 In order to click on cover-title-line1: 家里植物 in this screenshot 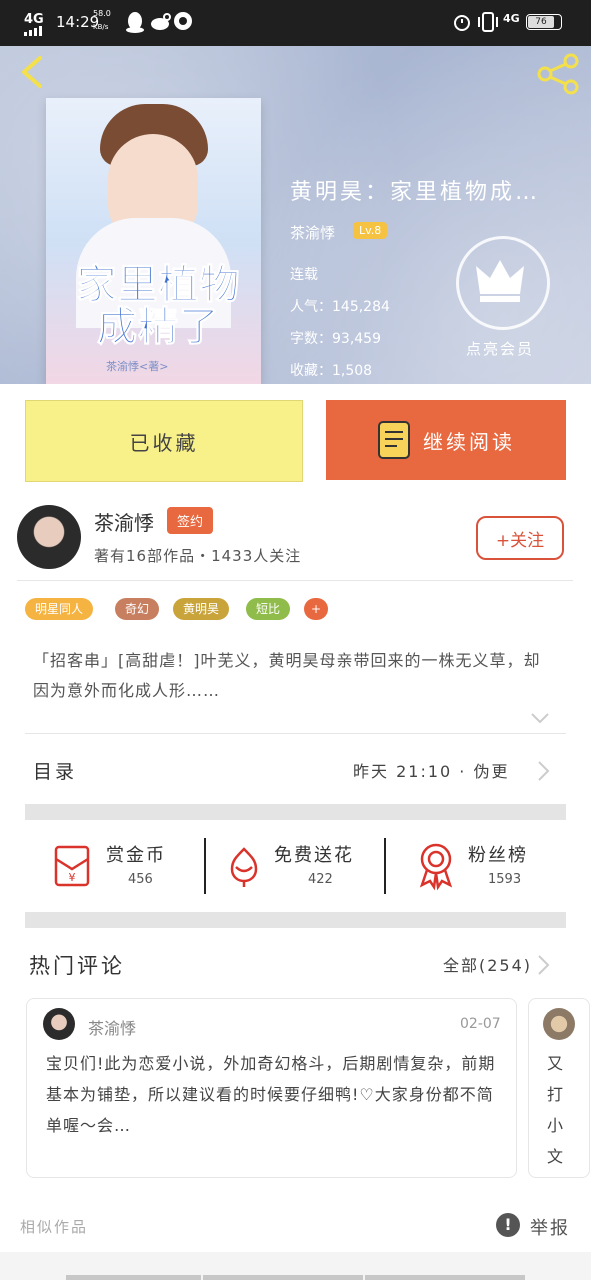, I will do `click(158, 285)`.